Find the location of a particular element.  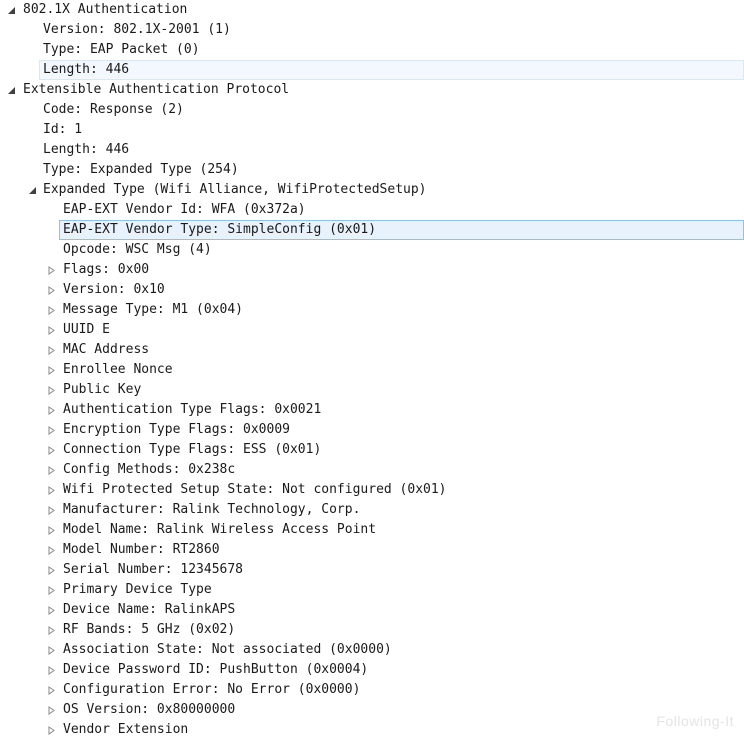

tree-node-wsc-attribute: Manufacturer: Ralink Technology, Corp. is located at coordinates (372, 510).